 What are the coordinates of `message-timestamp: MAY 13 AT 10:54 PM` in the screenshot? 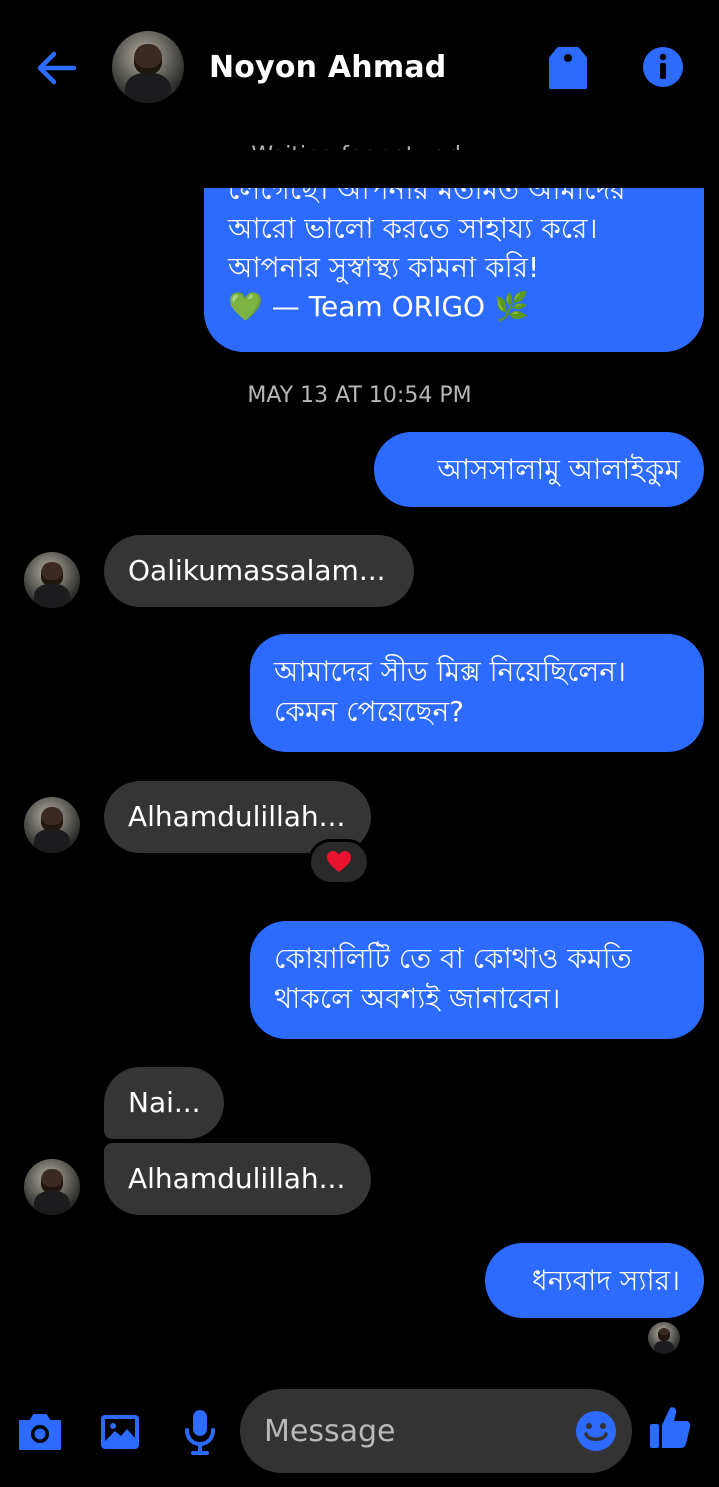 It's located at (359, 395).